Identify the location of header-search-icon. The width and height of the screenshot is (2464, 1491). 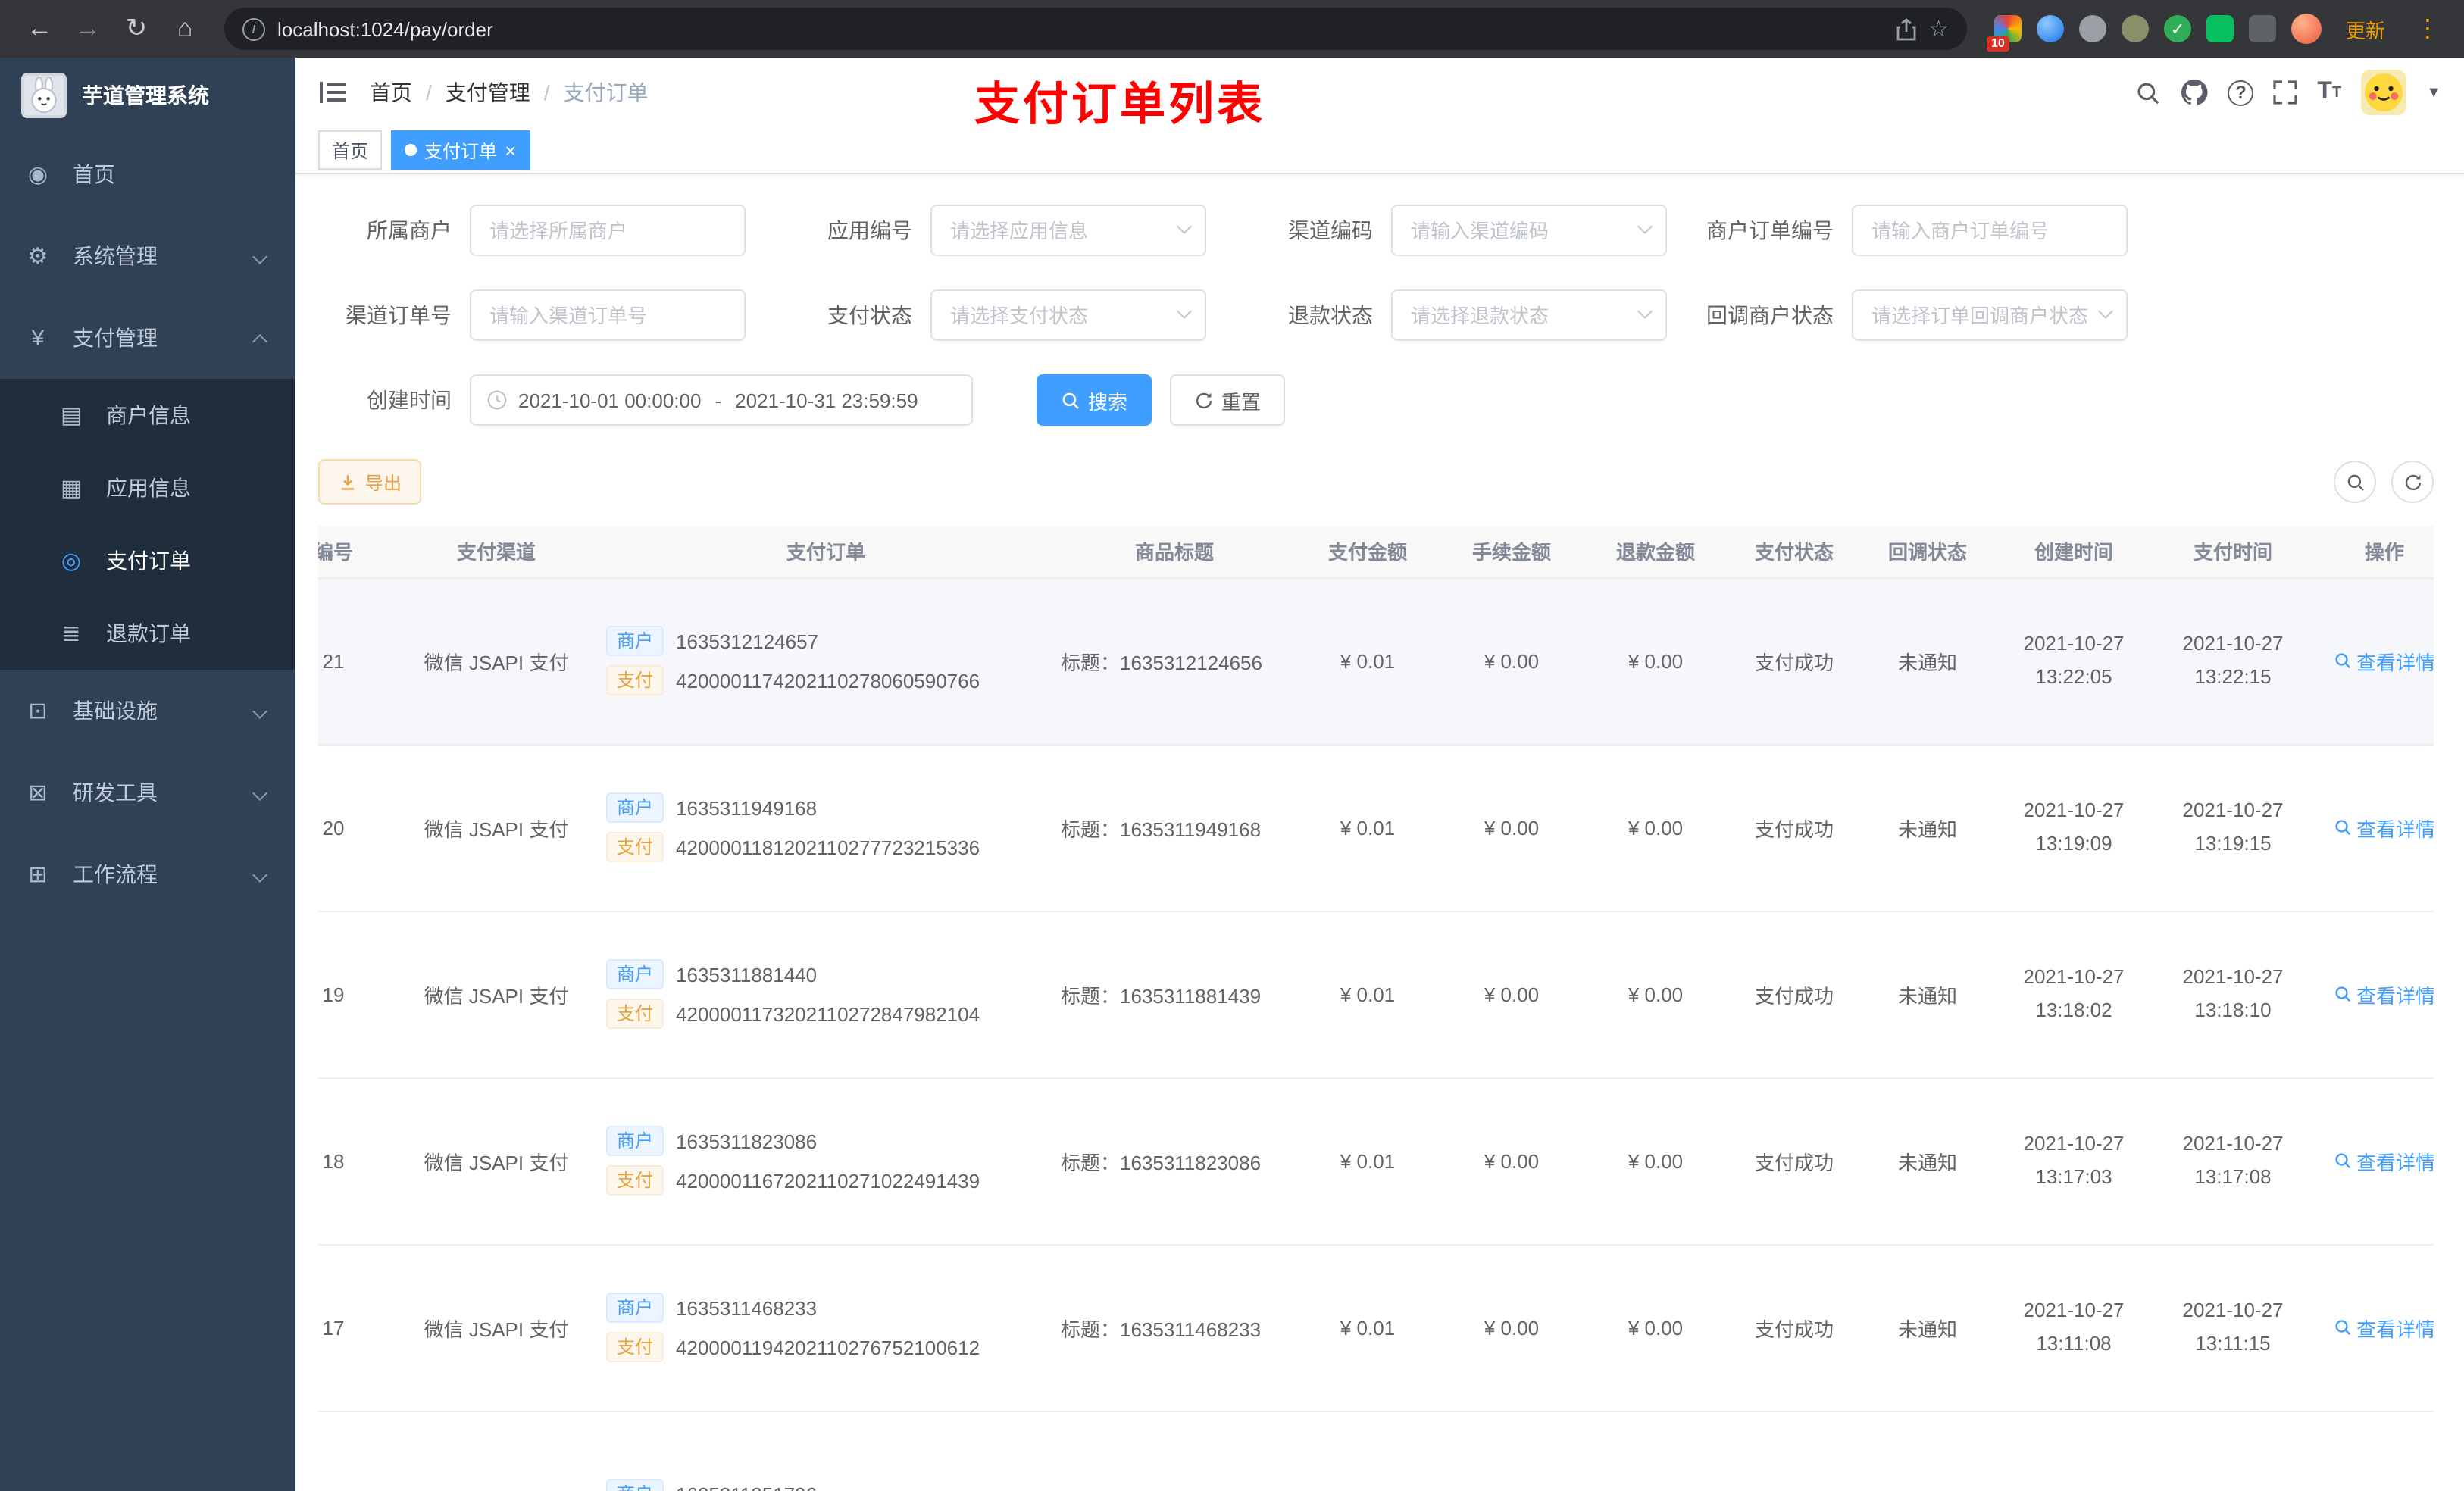
(2148, 92).